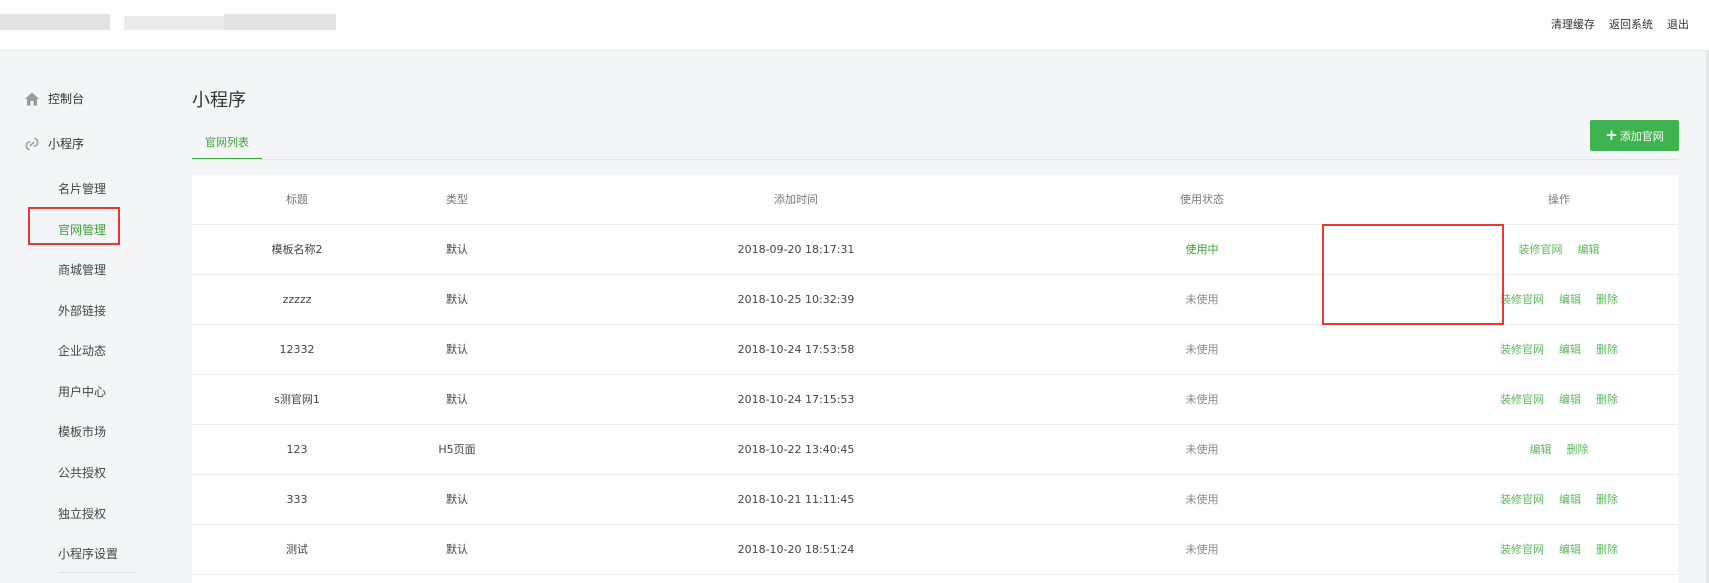 The width and height of the screenshot is (1709, 583). What do you see at coordinates (796, 199) in the screenshot?
I see `column-header-time: 添加时间` at bounding box center [796, 199].